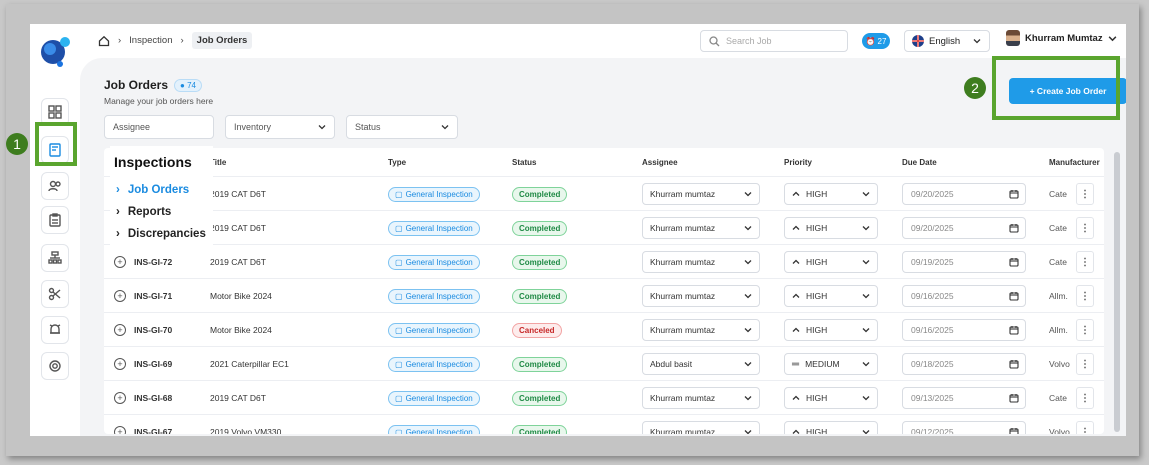 The width and height of the screenshot is (1149, 465). Describe the element at coordinates (238, 194) in the screenshot. I see `job-title: 2019 CAT D6T` at that location.